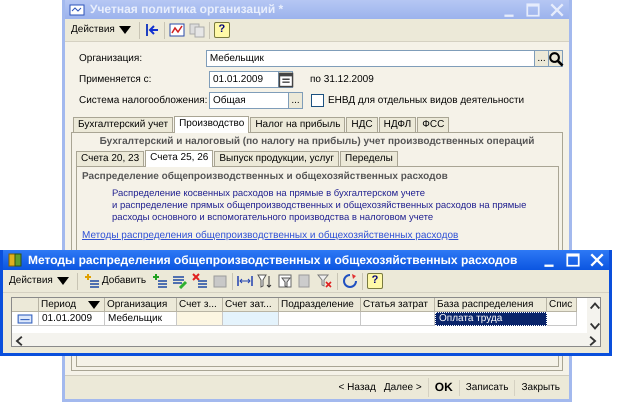 The image size is (620, 403). Describe the element at coordinates (593, 316) in the screenshot. I see `vertical-scrollbar` at that location.